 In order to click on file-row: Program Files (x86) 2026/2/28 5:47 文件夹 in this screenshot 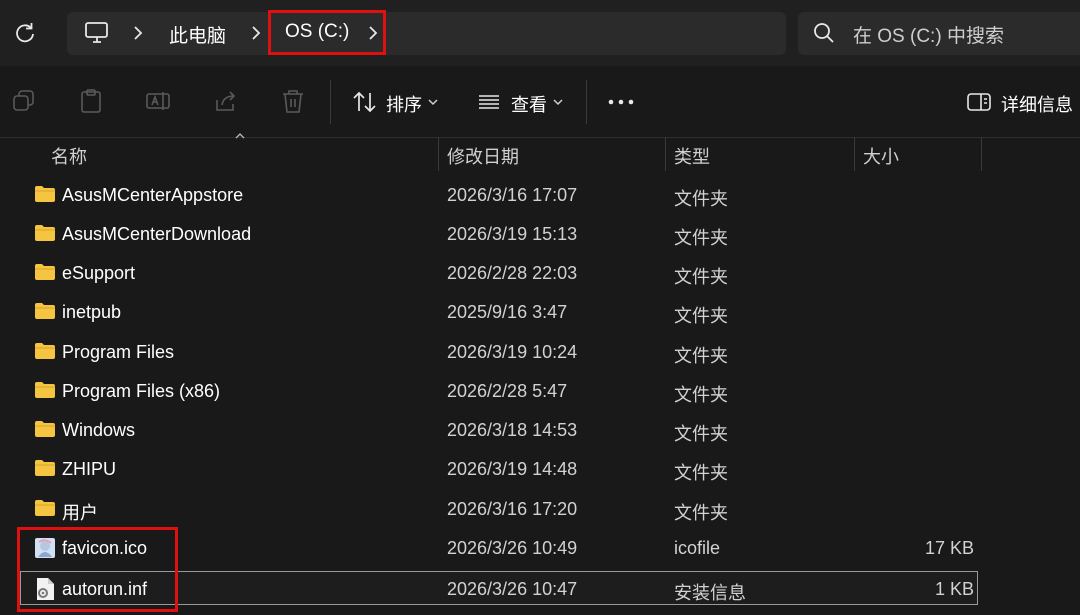, I will do `click(499, 391)`.